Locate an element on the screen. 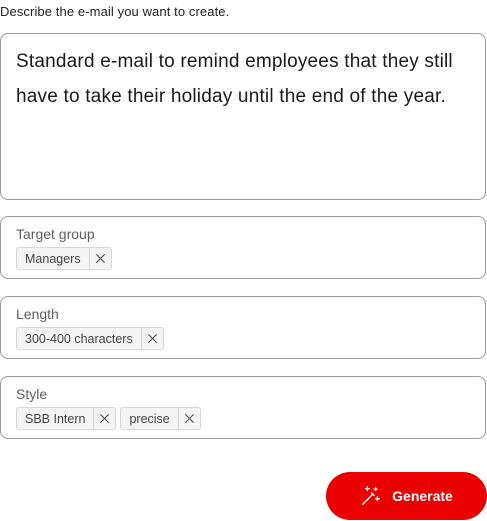  style-chips: SBB Intern precise is located at coordinates (108, 418).